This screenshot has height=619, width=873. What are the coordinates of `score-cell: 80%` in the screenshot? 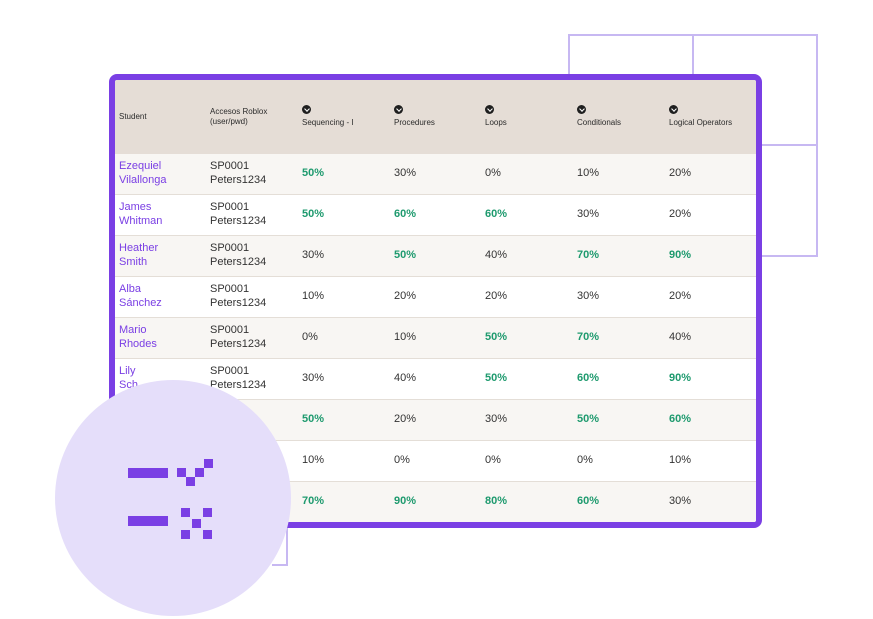 It's located at (527, 501).